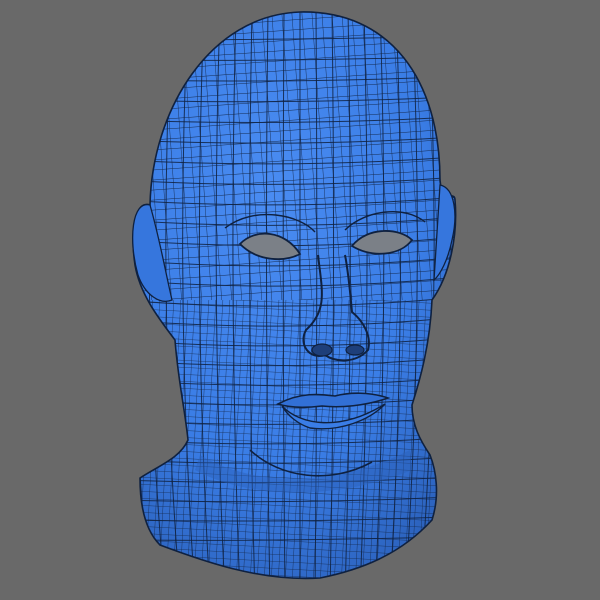 This screenshot has width=600, height=600. What do you see at coordinates (443, 295) in the screenshot?
I see `mesh-longitude-line` at bounding box center [443, 295].